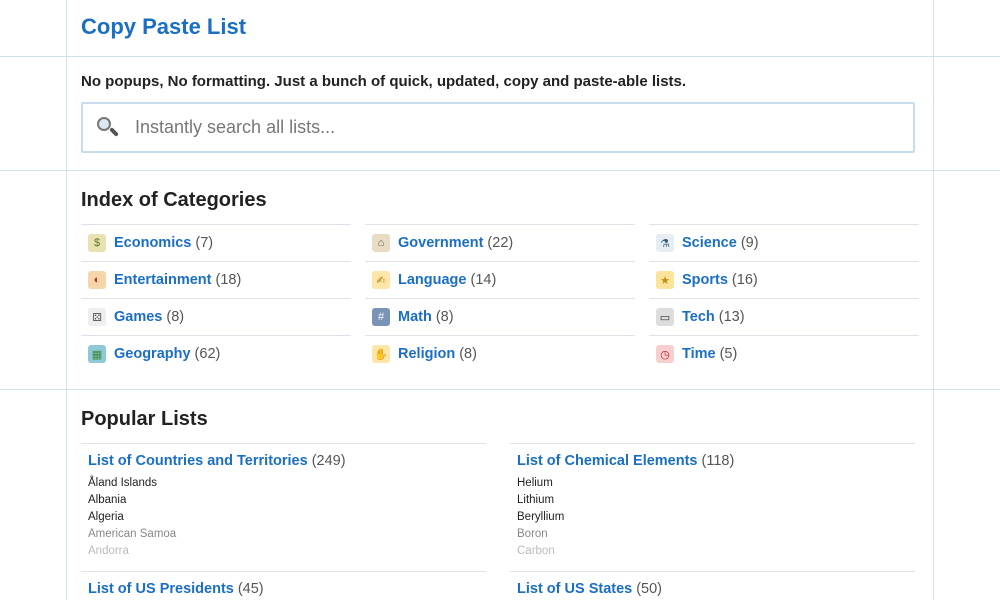 This screenshot has height=600, width=1000. What do you see at coordinates (108, 551) in the screenshot?
I see `list-item: Andorra` at bounding box center [108, 551].